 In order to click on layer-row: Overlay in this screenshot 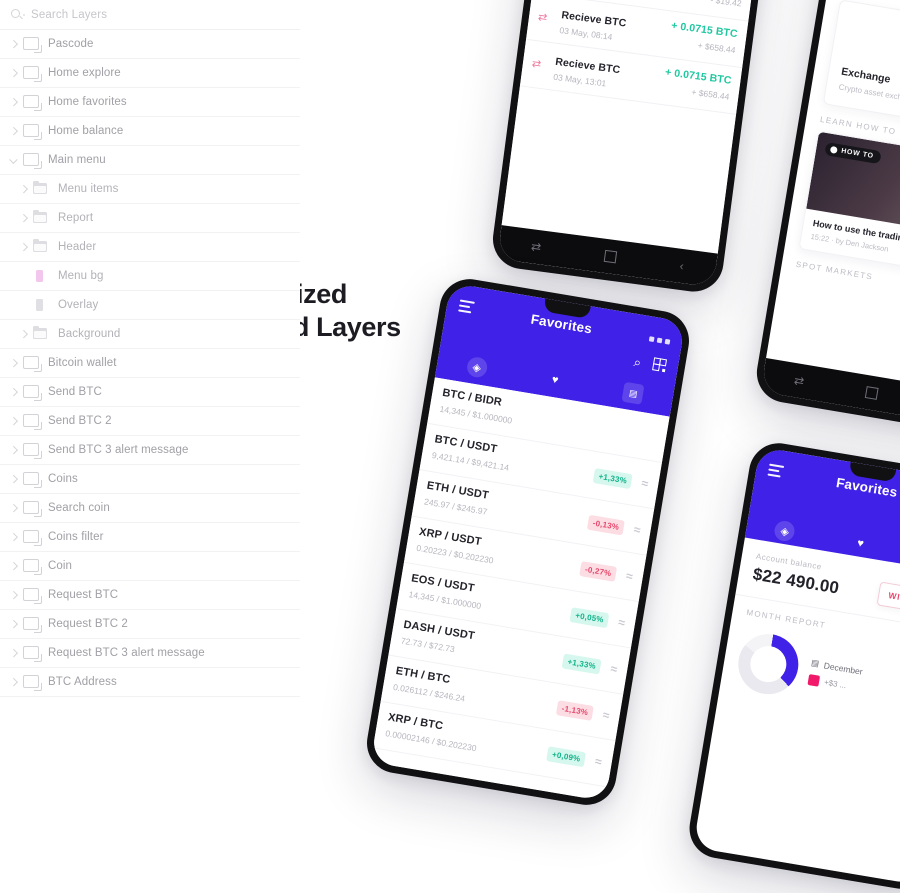, I will do `click(150, 305)`.